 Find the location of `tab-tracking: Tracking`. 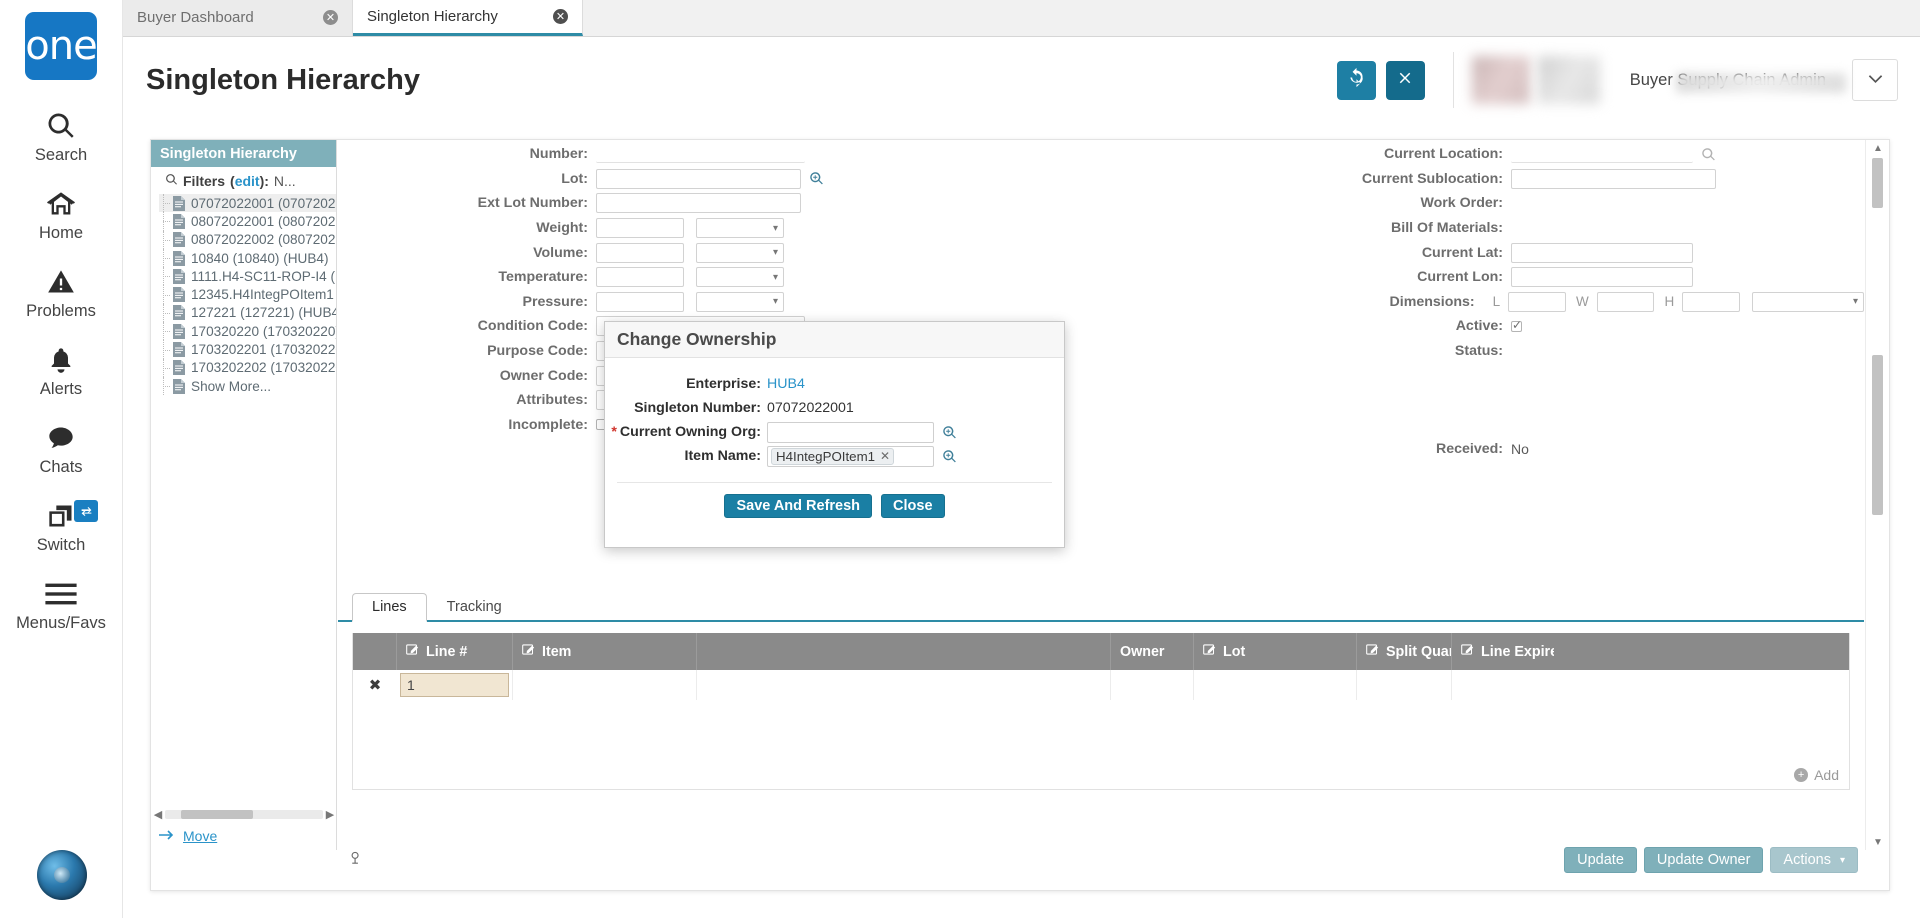

tab-tracking: Tracking is located at coordinates (474, 606).